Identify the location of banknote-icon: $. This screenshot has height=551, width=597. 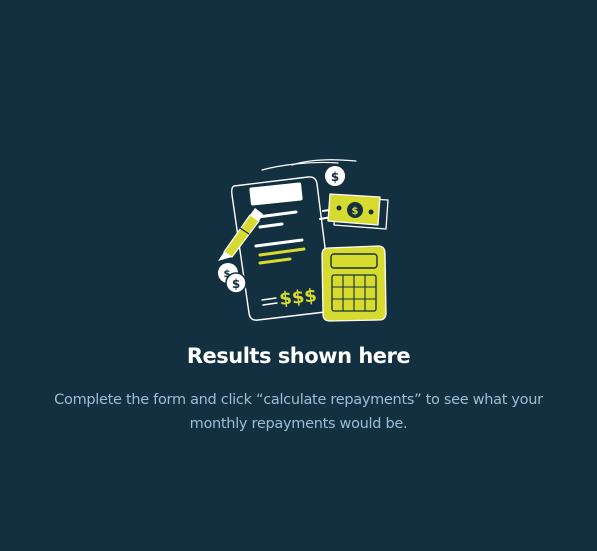
(358, 211).